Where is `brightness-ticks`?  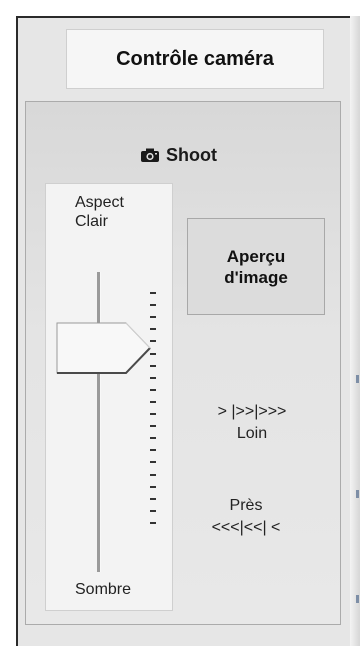
brightness-ticks is located at coordinates (154, 442).